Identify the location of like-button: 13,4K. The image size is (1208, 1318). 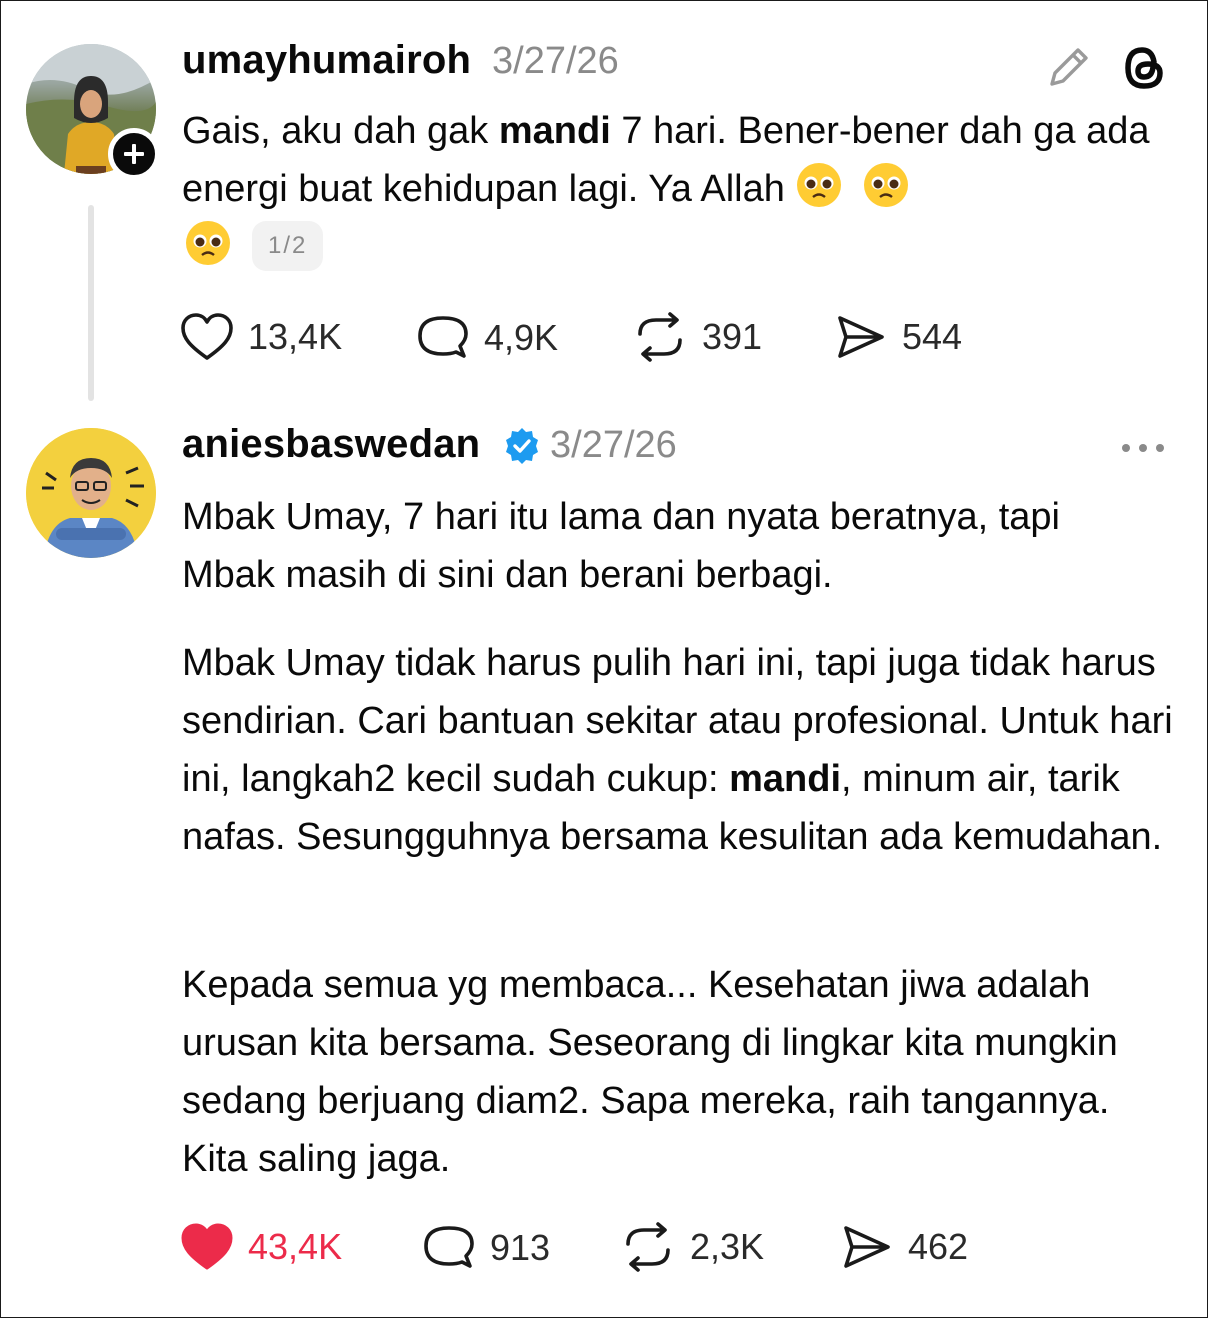
(261, 337).